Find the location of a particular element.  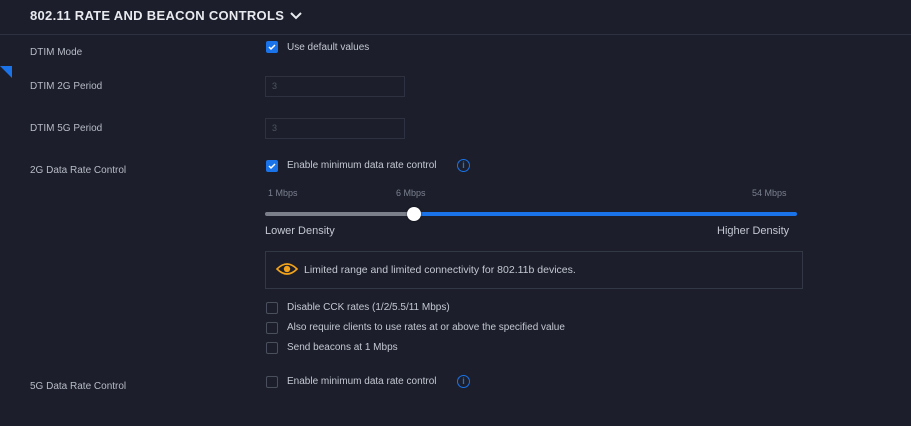

divider is located at coordinates (455, 34).